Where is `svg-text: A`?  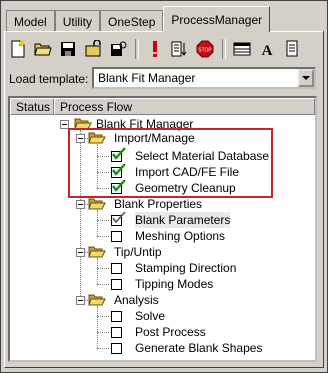 svg-text: A is located at coordinates (267, 50).